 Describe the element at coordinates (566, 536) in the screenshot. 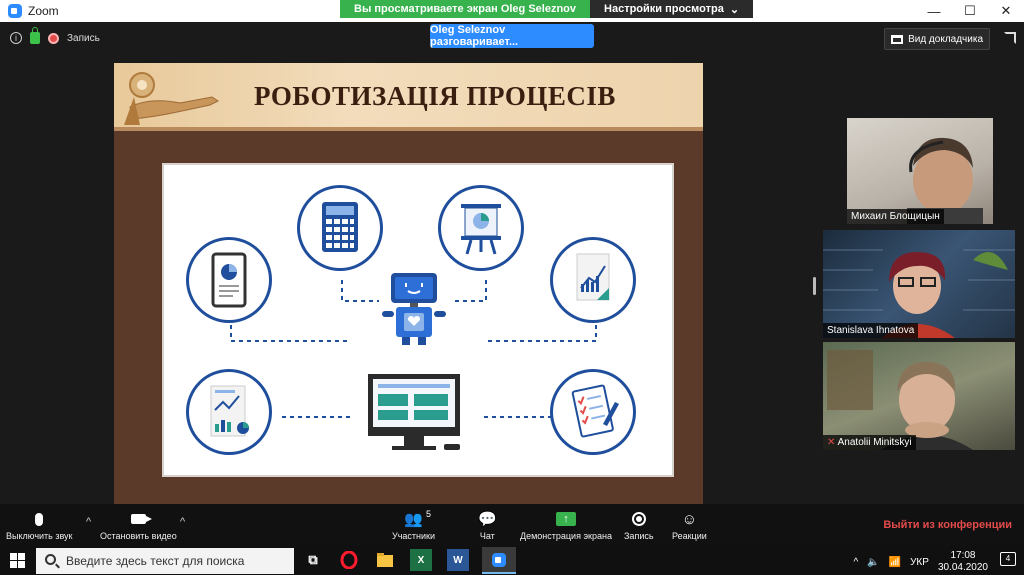

I see `share-screen-label: Демонстрация экрана` at that location.